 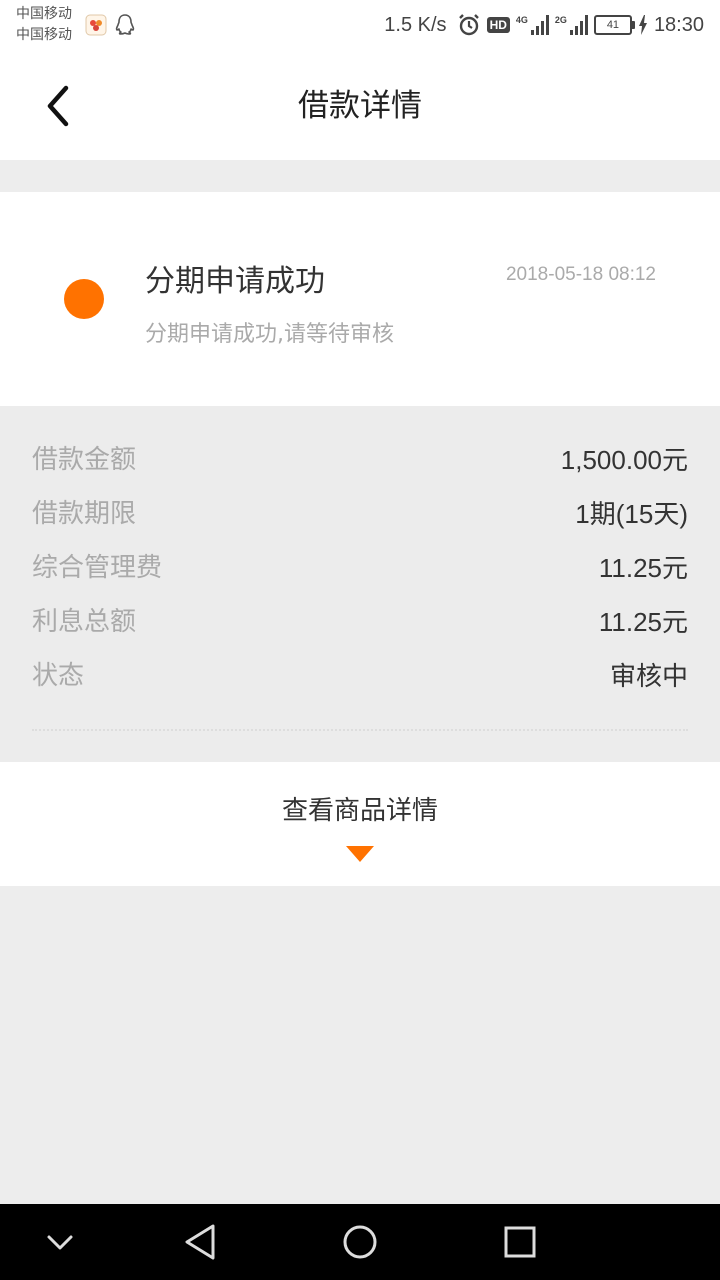 What do you see at coordinates (360, 676) in the screenshot?
I see `detail-row-status: 状态 审核中` at bounding box center [360, 676].